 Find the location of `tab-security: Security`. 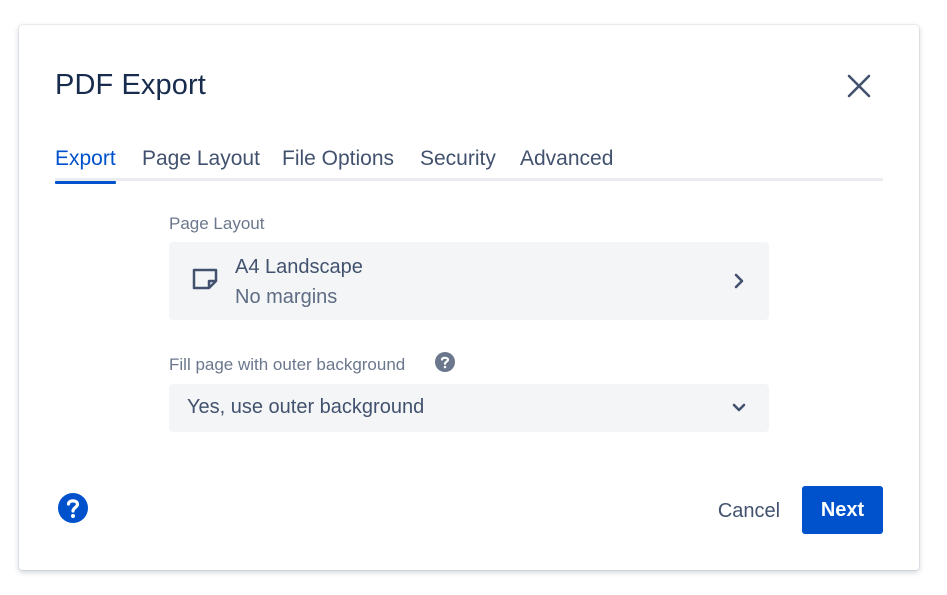

tab-security: Security is located at coordinates (458, 163).